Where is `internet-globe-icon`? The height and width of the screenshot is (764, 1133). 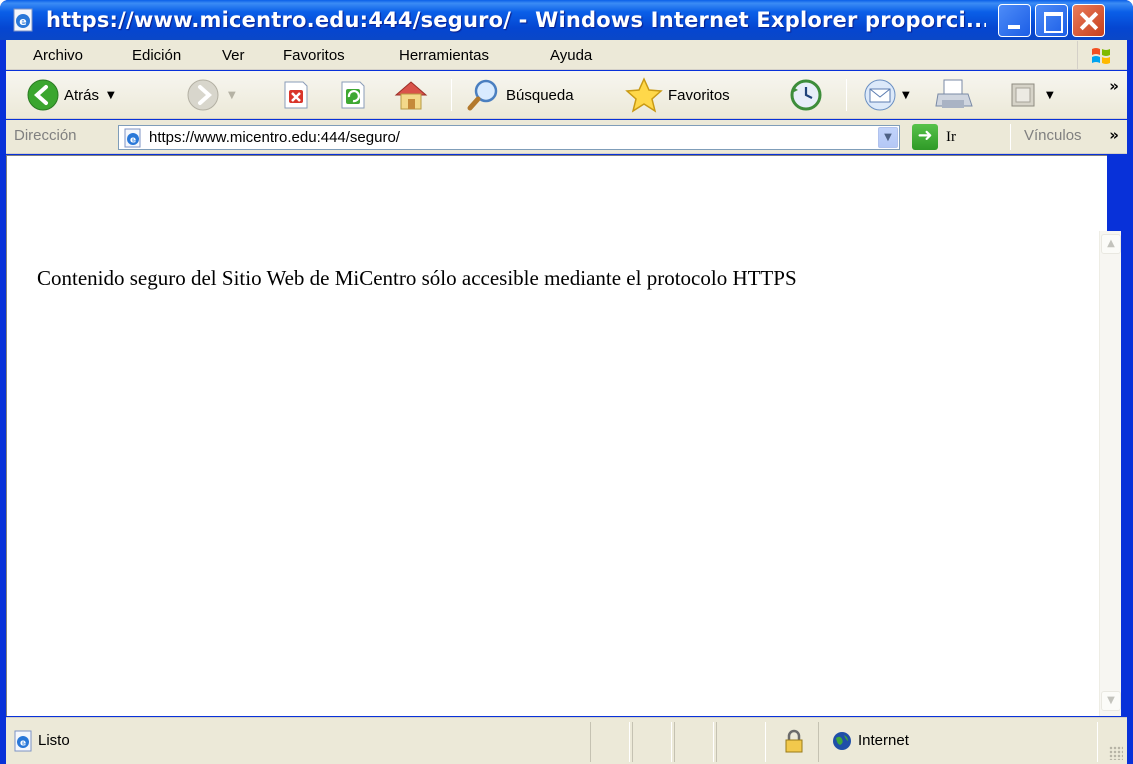
internet-globe-icon is located at coordinates (842, 741).